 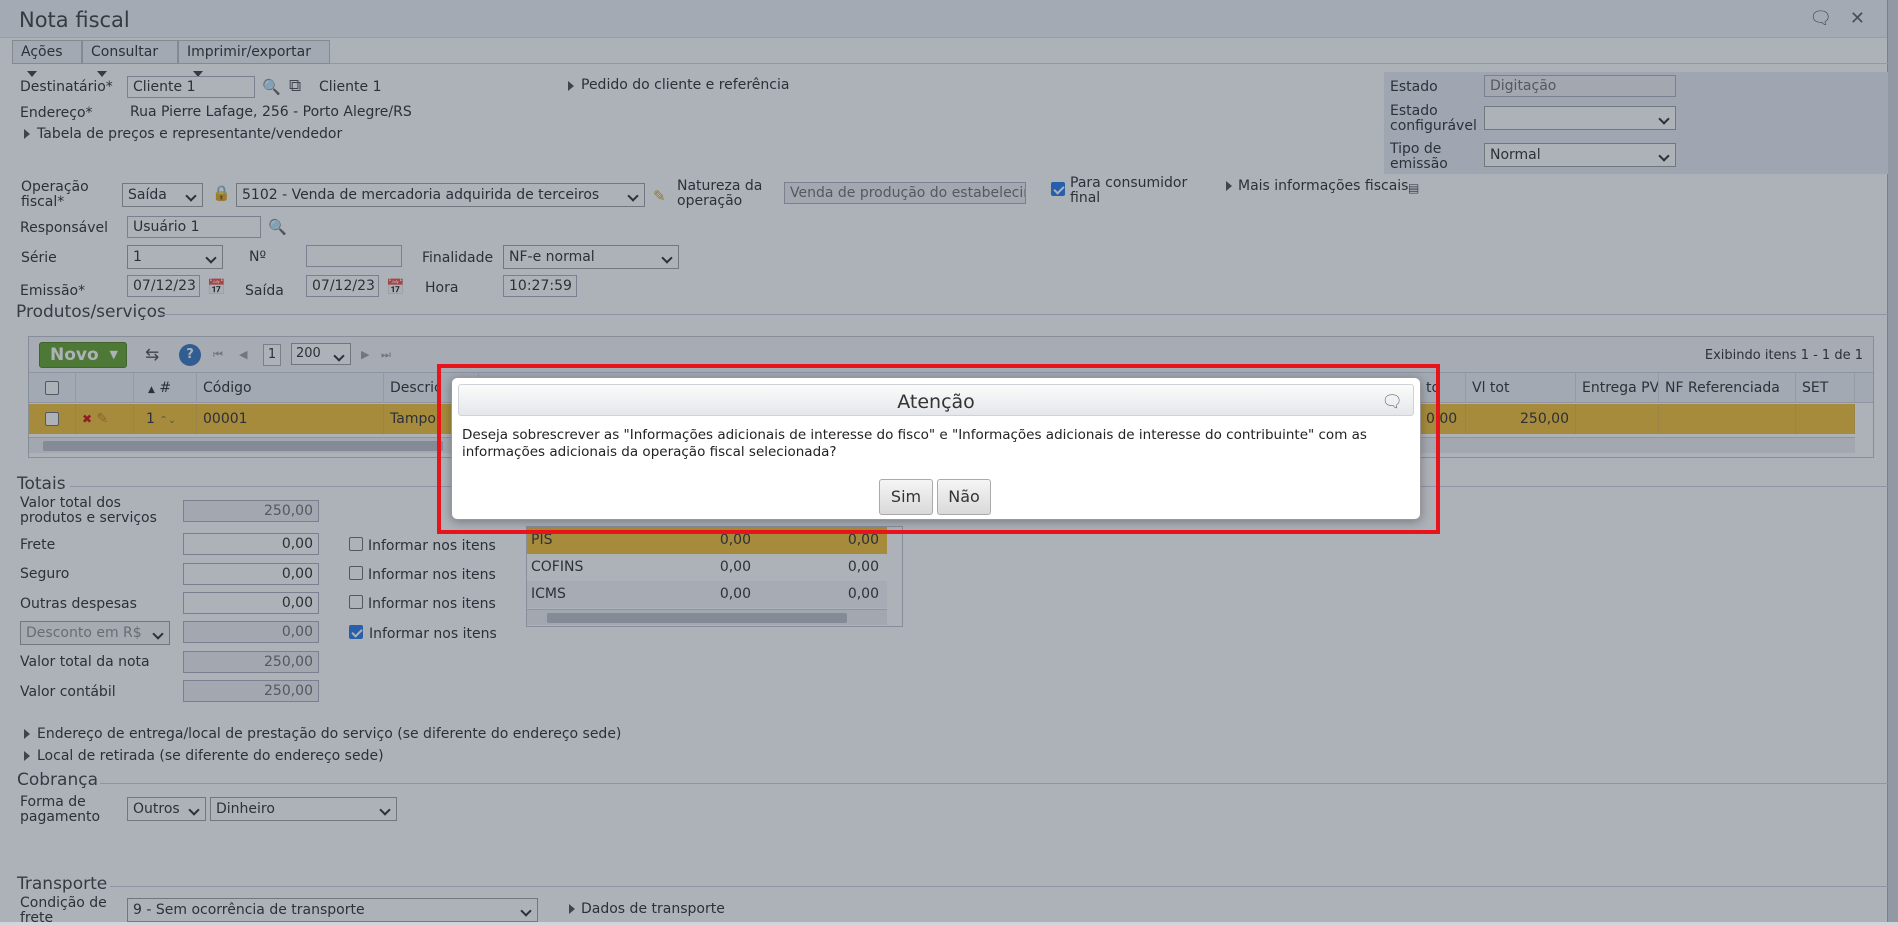 I want to click on dialog-title-bar: Atenção 🗨, so click(x=936, y=400).